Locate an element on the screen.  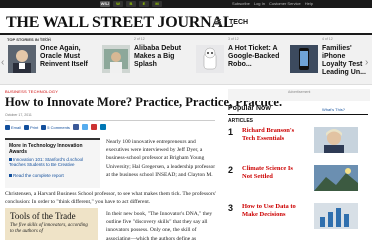
story-index: 2 of 12 is located at coordinates (139, 39).